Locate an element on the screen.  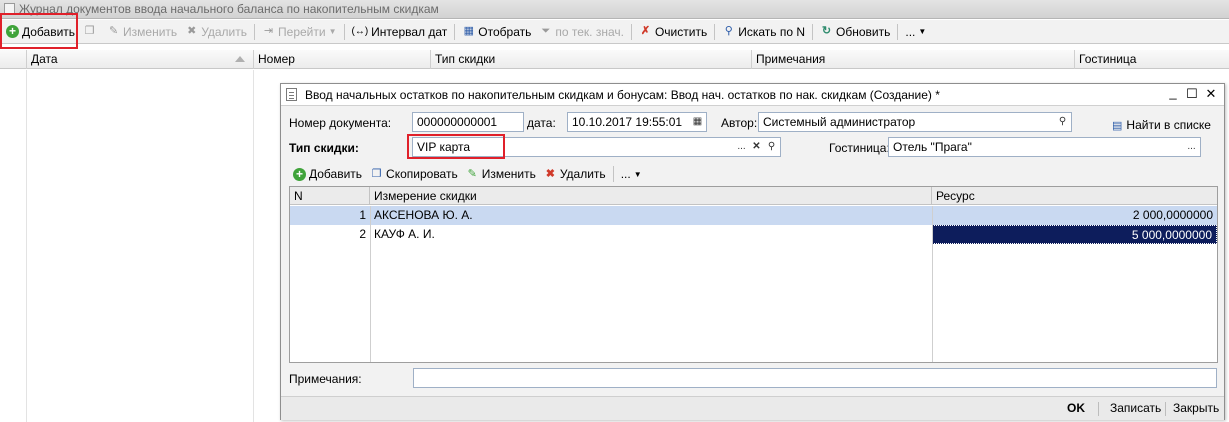
add-button: + Добавить is located at coordinates (40, 32).